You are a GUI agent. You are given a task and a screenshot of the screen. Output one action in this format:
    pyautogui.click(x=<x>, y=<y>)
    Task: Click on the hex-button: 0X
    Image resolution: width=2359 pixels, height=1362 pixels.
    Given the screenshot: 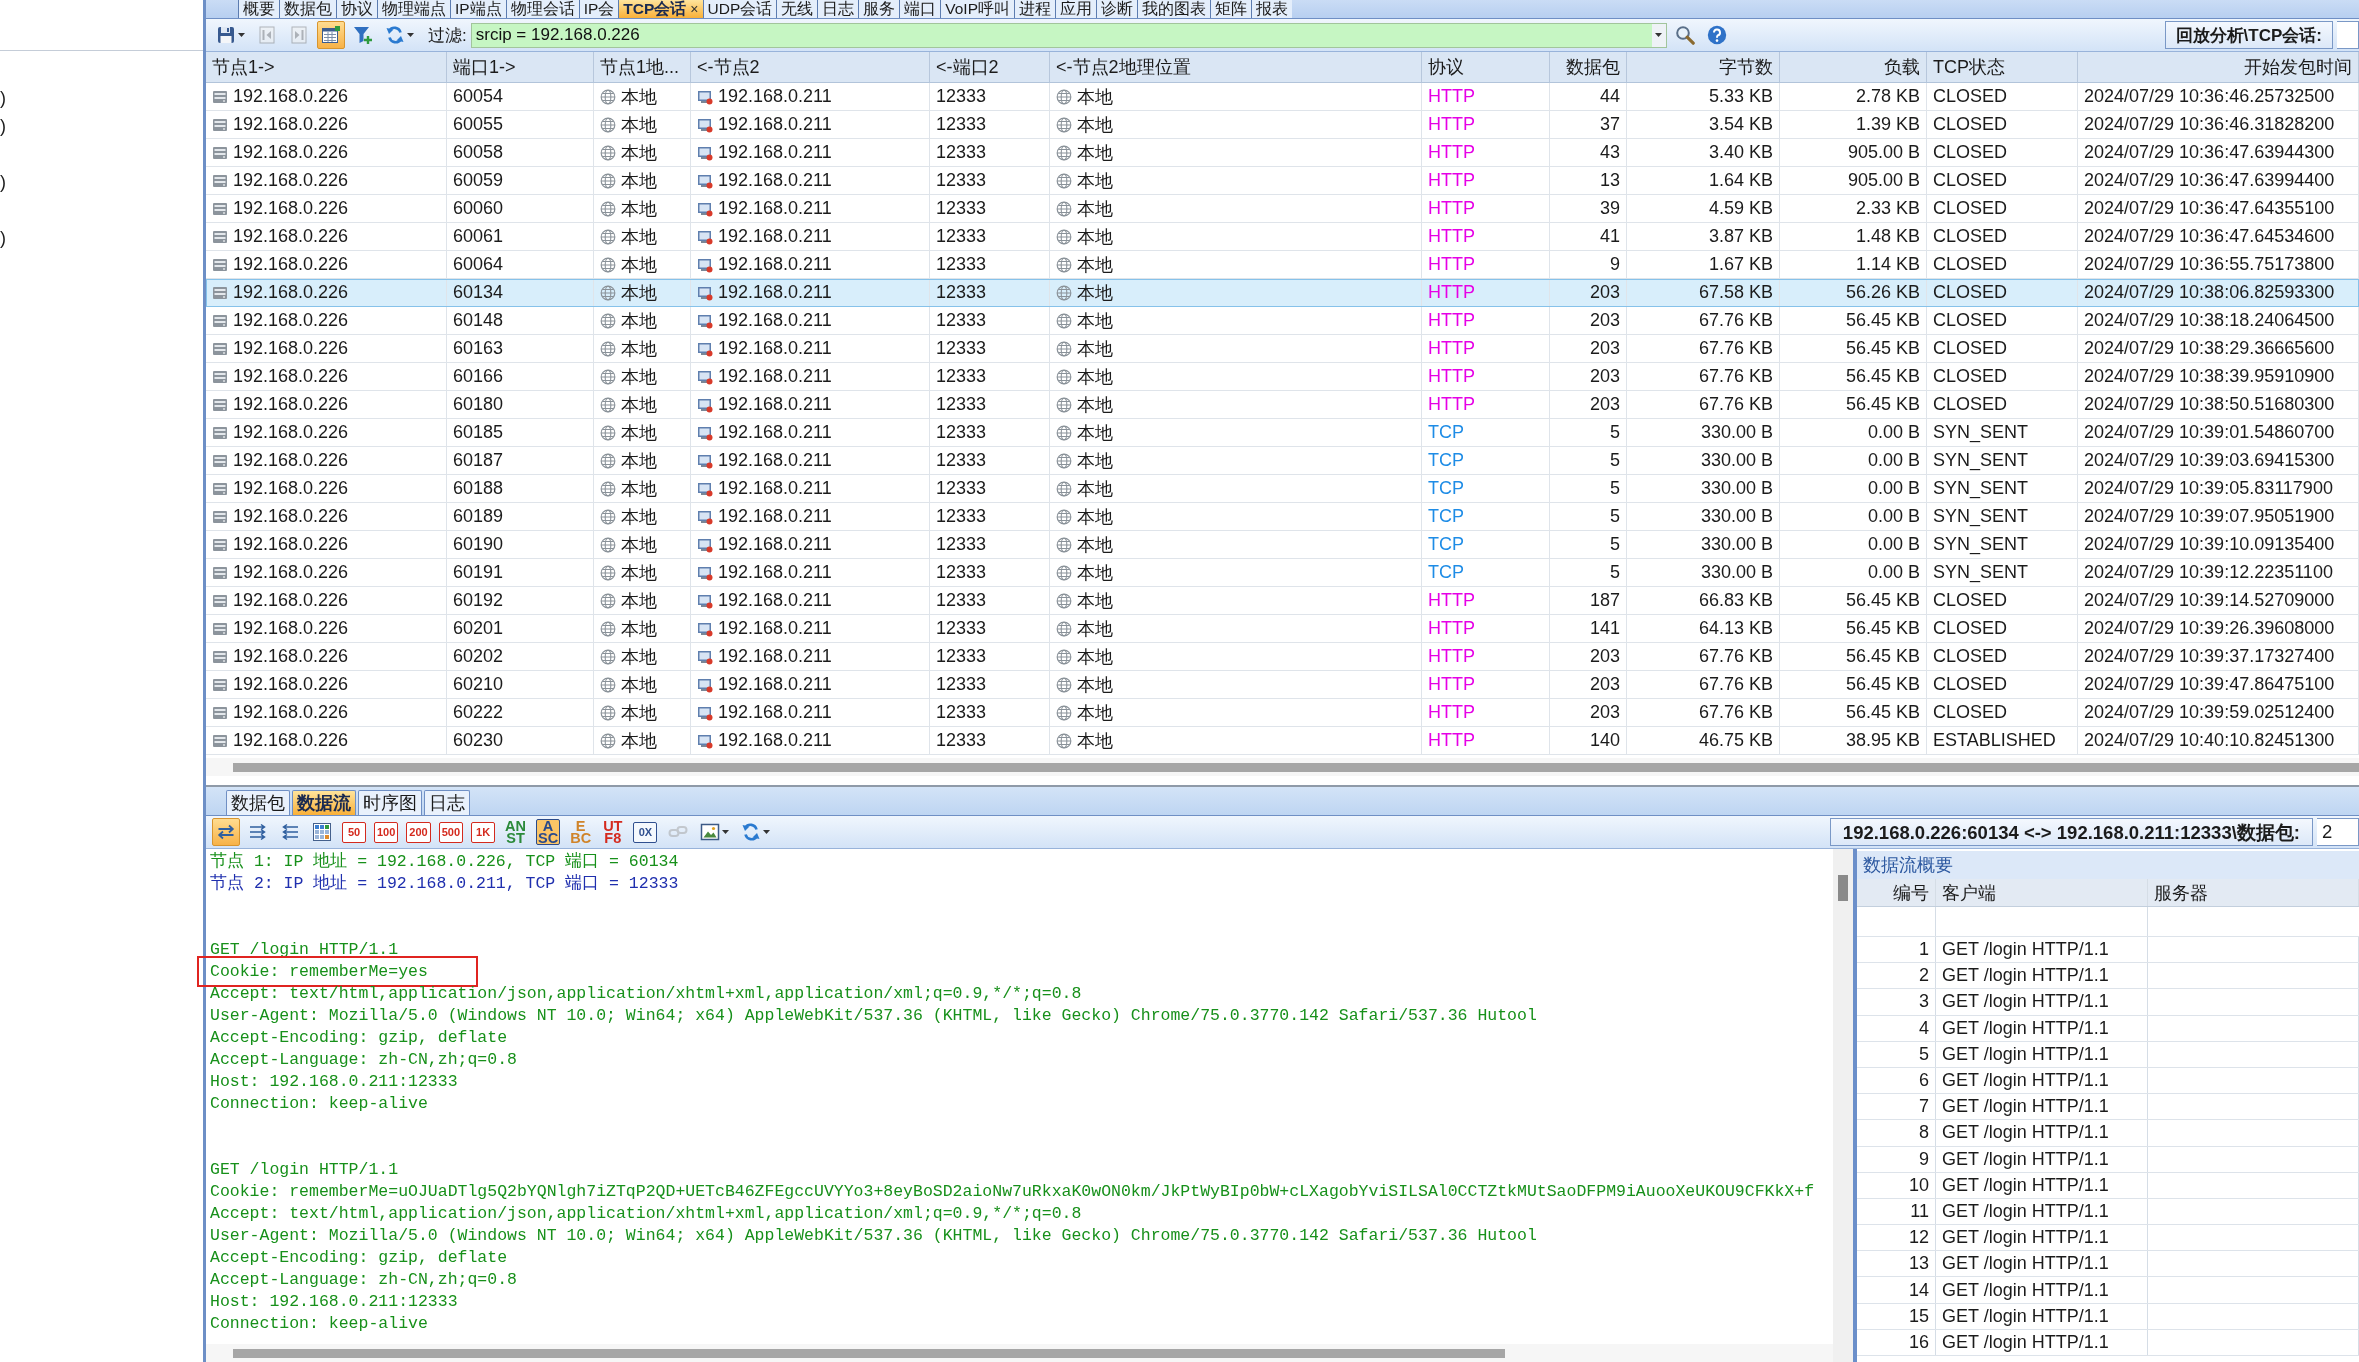 What is the action you would take?
    pyautogui.click(x=645, y=832)
    